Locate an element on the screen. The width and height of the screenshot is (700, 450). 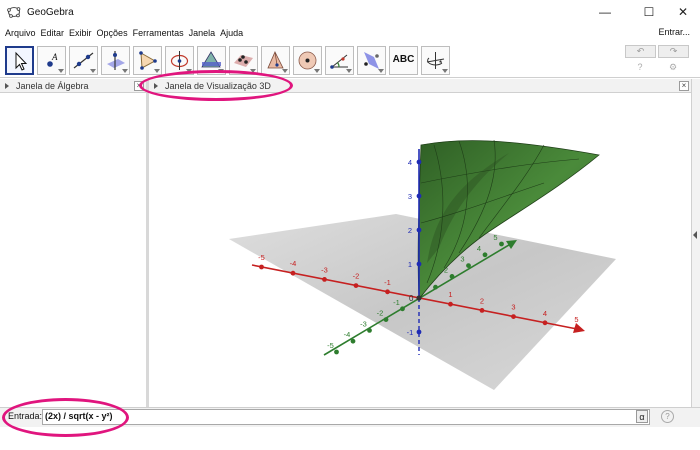
toolbar: A ABC is located at coordinates (350, 60).